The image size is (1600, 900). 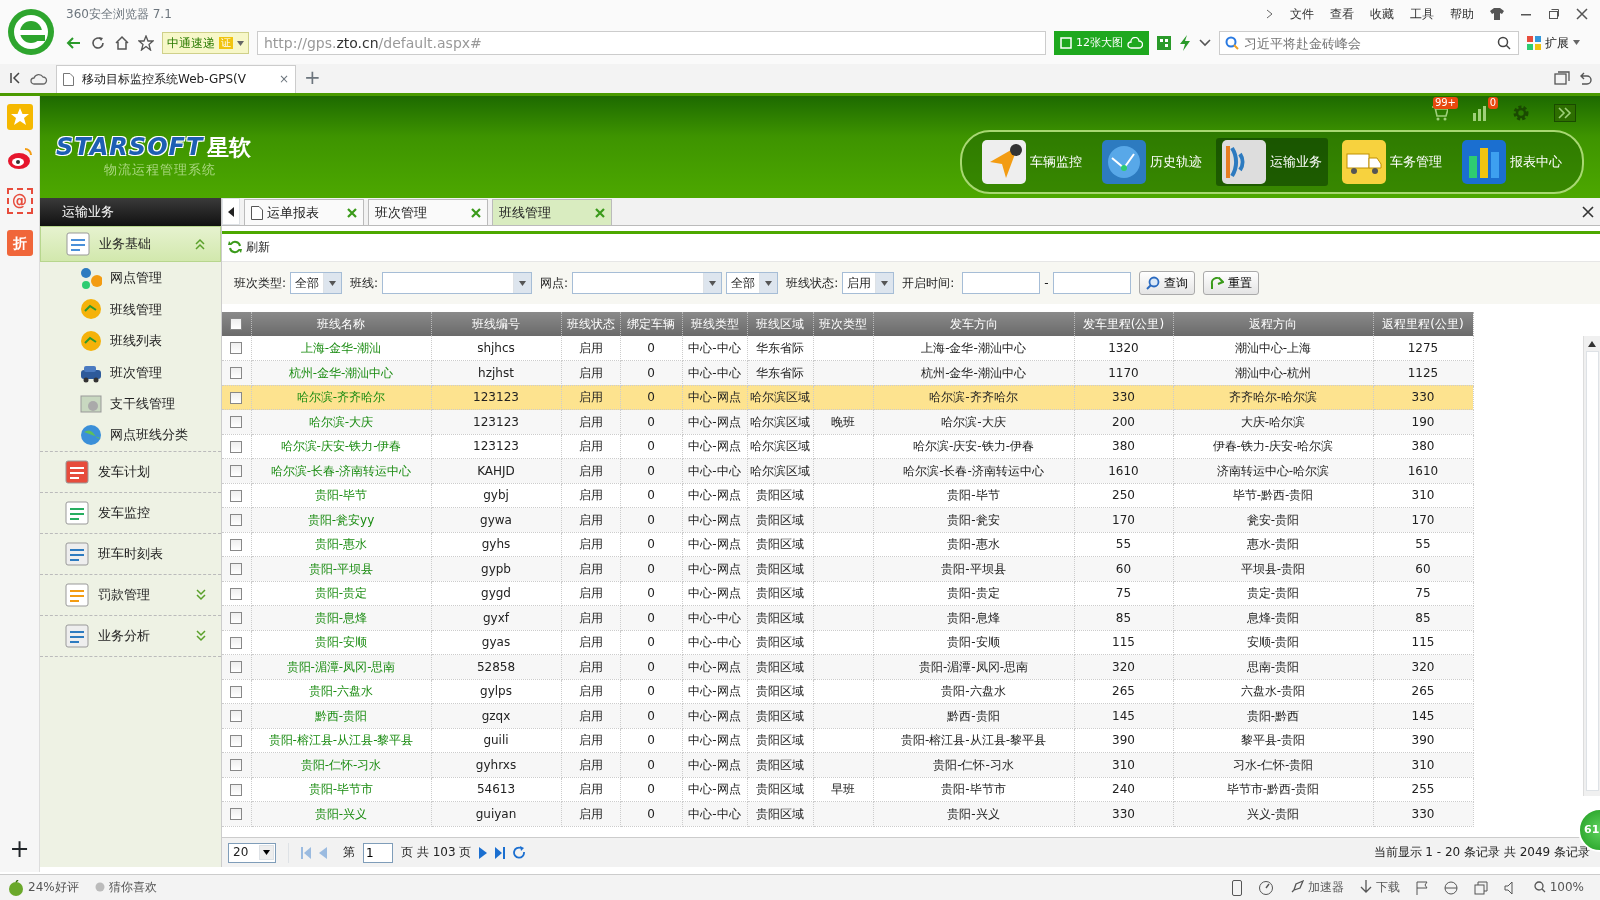 I want to click on filter-button: 重置, so click(x=1230, y=283).